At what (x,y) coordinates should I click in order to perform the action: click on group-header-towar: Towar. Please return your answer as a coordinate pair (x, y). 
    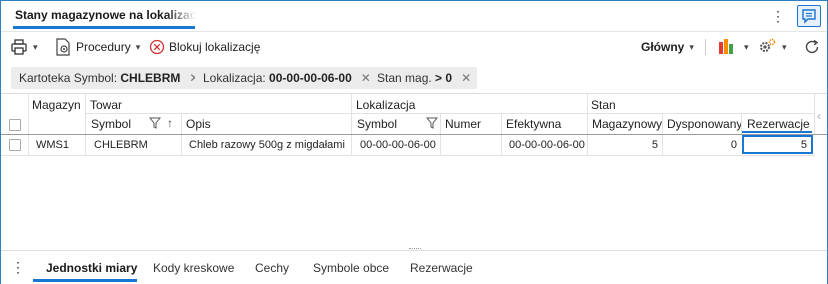
    Looking at the image, I should click on (106, 105).